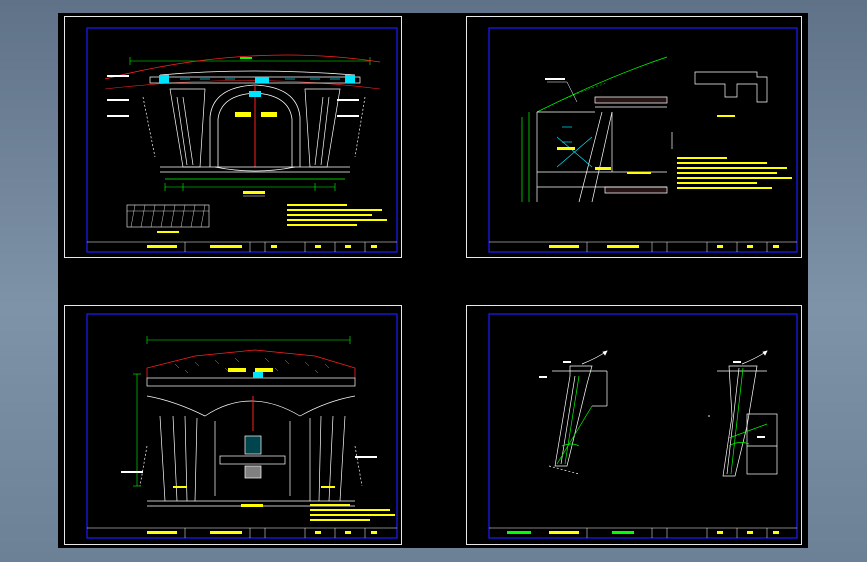 The image size is (867, 562). I want to click on pier-detail-left, so click(578, 412).